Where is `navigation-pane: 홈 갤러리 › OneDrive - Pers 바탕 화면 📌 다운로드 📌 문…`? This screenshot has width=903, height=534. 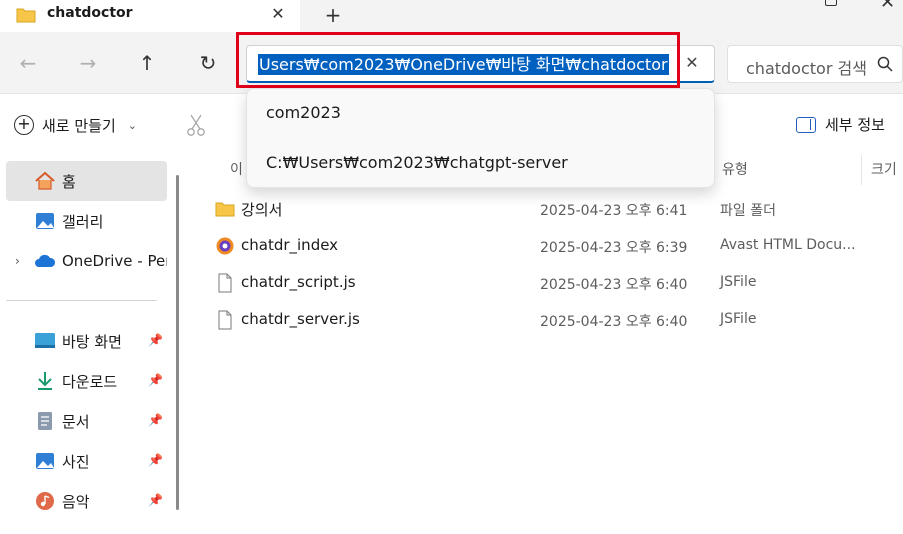 navigation-pane: 홈 갤러리 › OneDrive - Pers 바탕 화면 📌 다운로드 📌 문… is located at coordinates (94, 344).